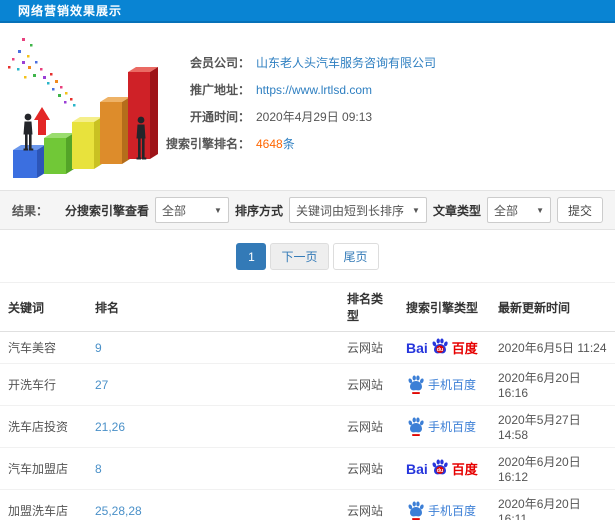 This screenshot has height=520, width=615. What do you see at coordinates (307, 11) in the screenshot?
I see `top-header-bar: 网络营销效果展示` at bounding box center [307, 11].